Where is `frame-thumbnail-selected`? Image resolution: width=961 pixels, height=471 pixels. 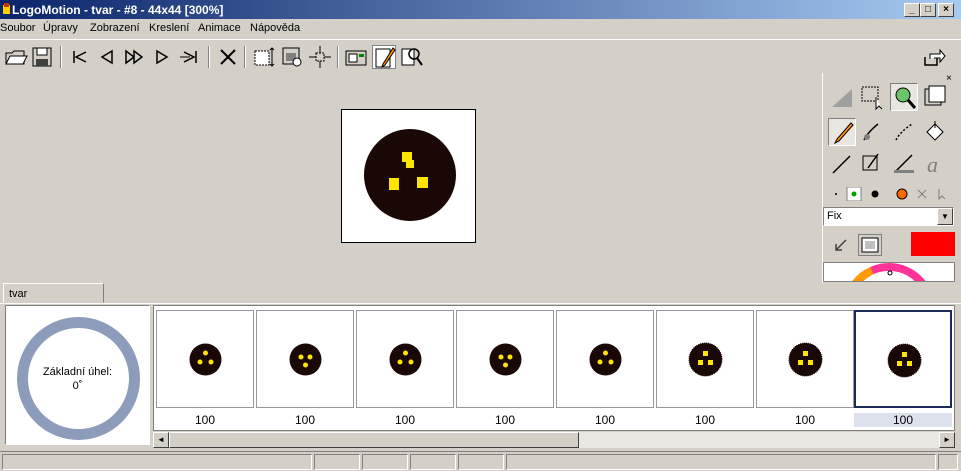 frame-thumbnail-selected is located at coordinates (903, 359).